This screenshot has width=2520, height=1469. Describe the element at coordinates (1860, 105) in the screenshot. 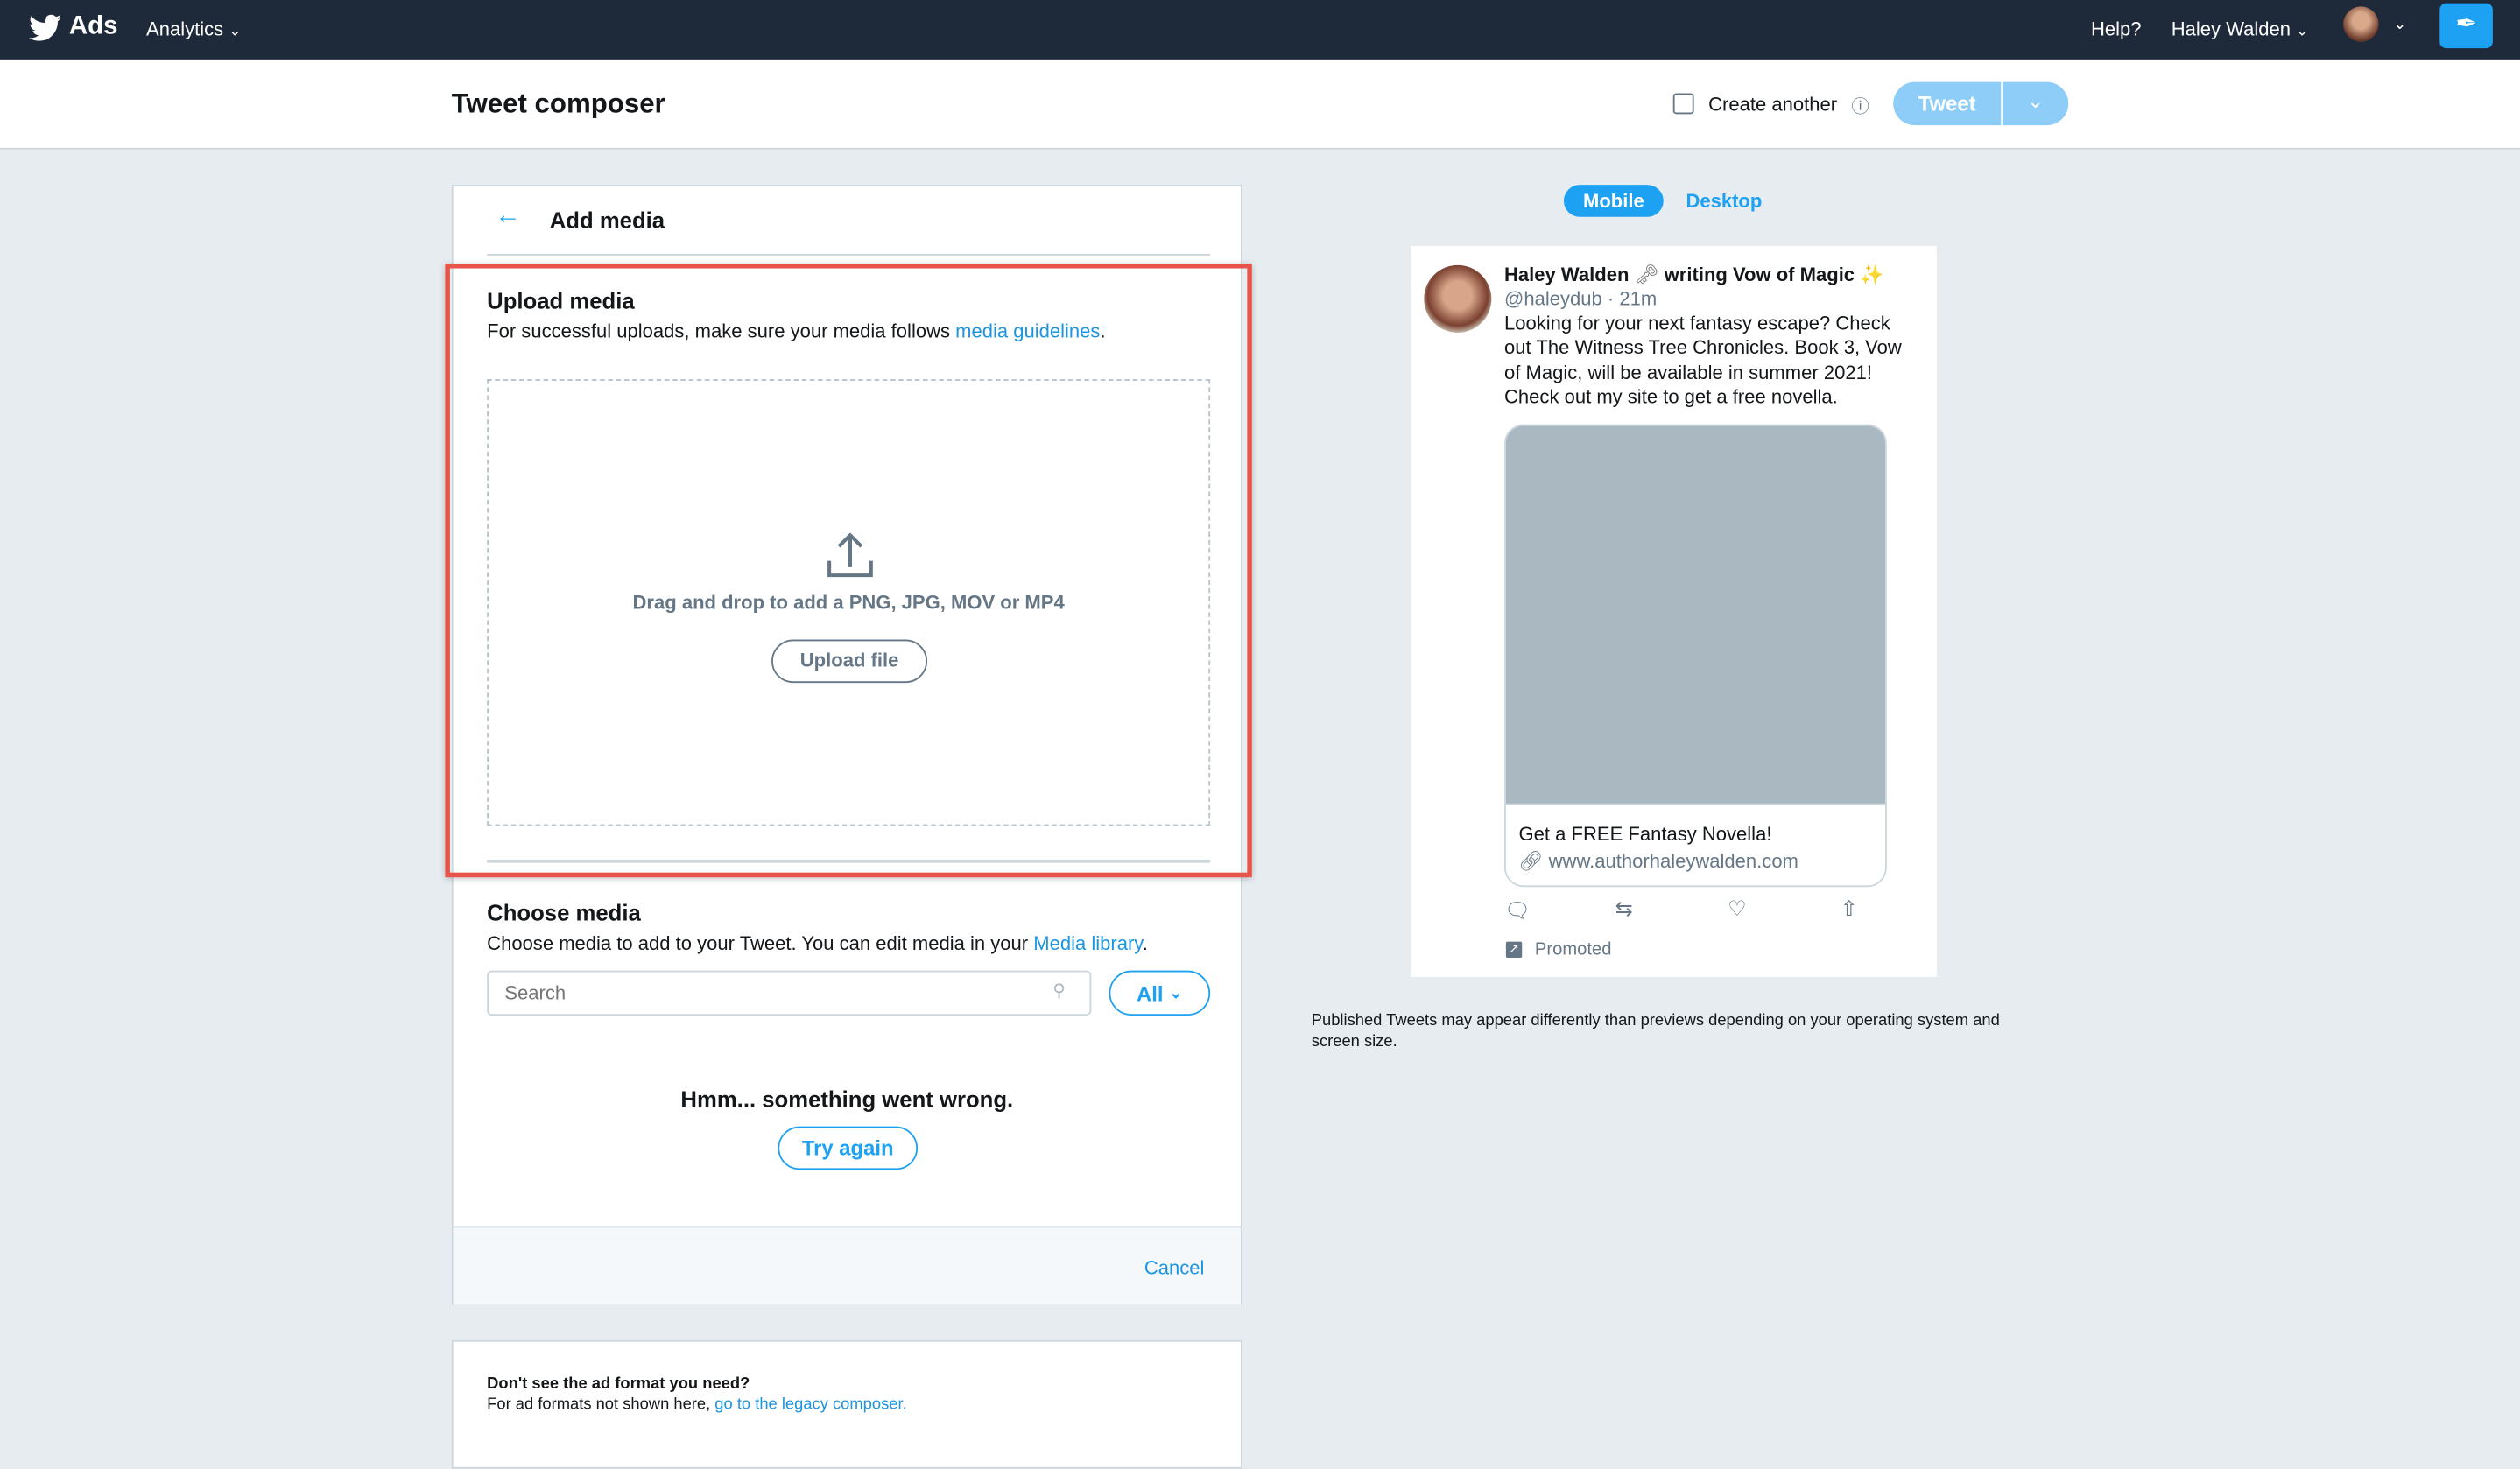

I see `info-icon: ⓘ` at that location.